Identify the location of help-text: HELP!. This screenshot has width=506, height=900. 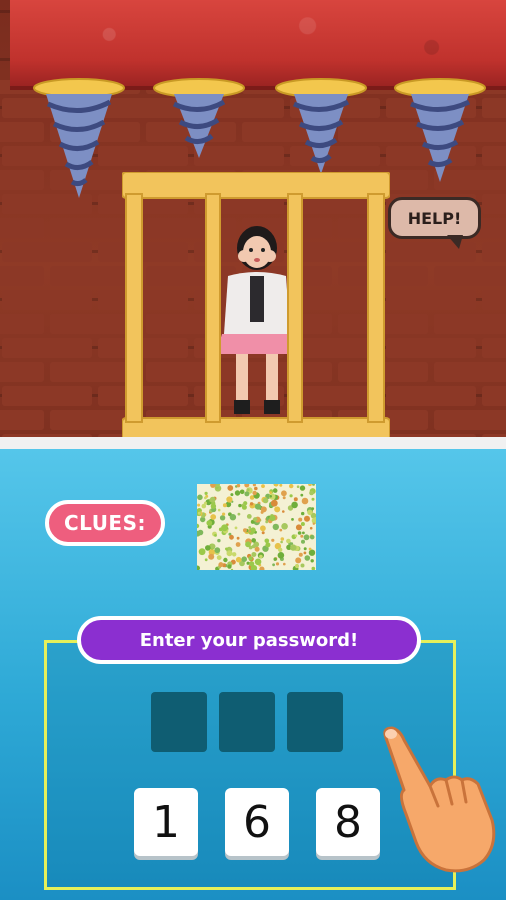
(434, 218).